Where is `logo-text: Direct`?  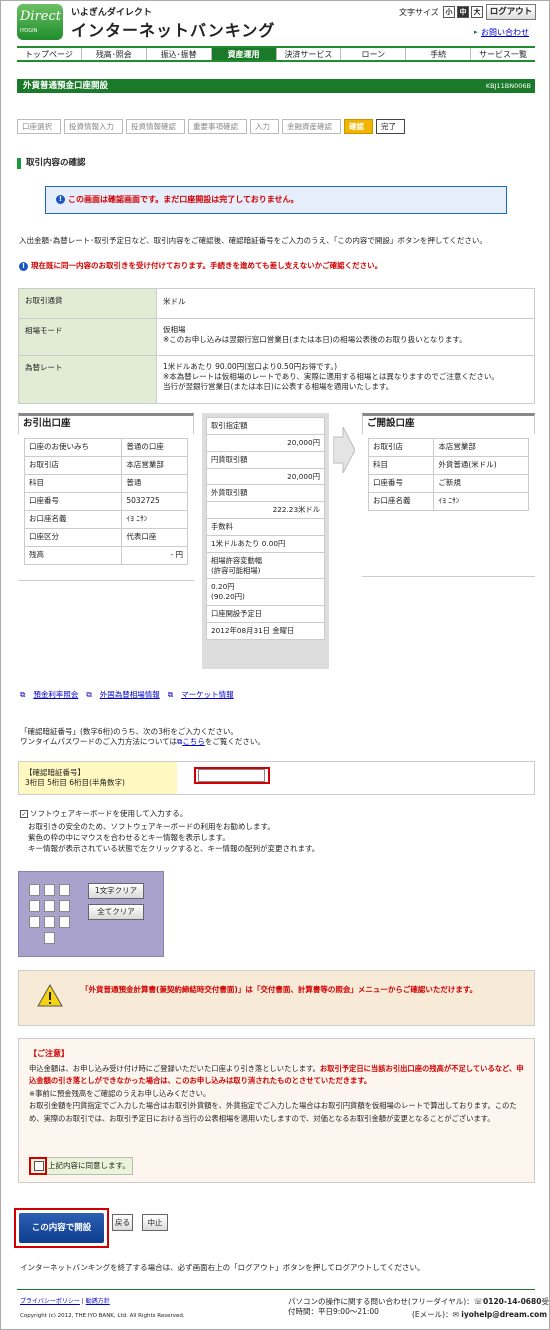
logo-text: Direct is located at coordinates (40, 16).